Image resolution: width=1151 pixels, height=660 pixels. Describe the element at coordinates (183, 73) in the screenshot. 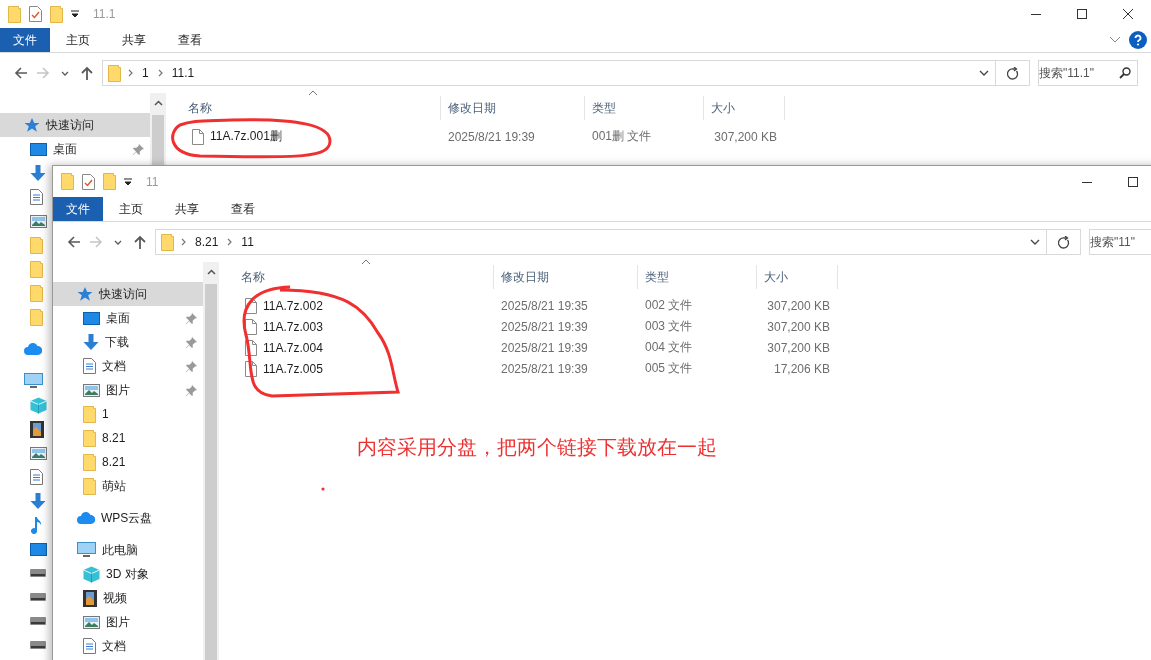

I see `breadcrumb: 11.1` at that location.